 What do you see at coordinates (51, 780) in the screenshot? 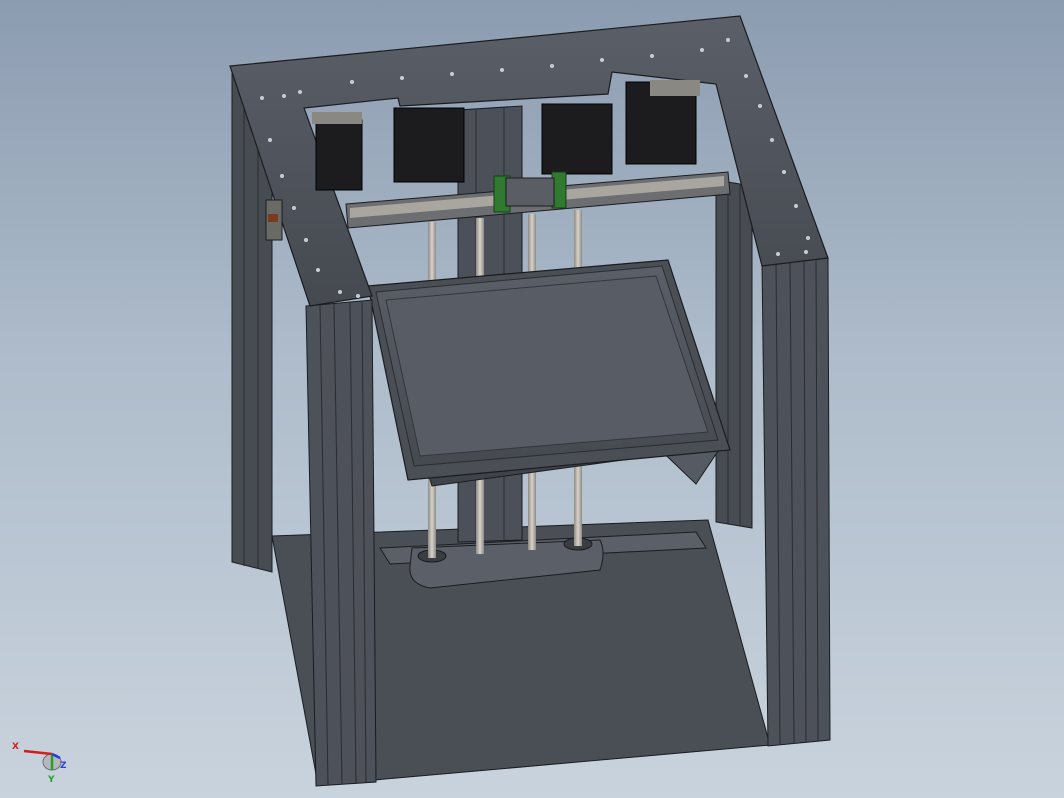
I see `y-axis-label: Y` at bounding box center [51, 780].